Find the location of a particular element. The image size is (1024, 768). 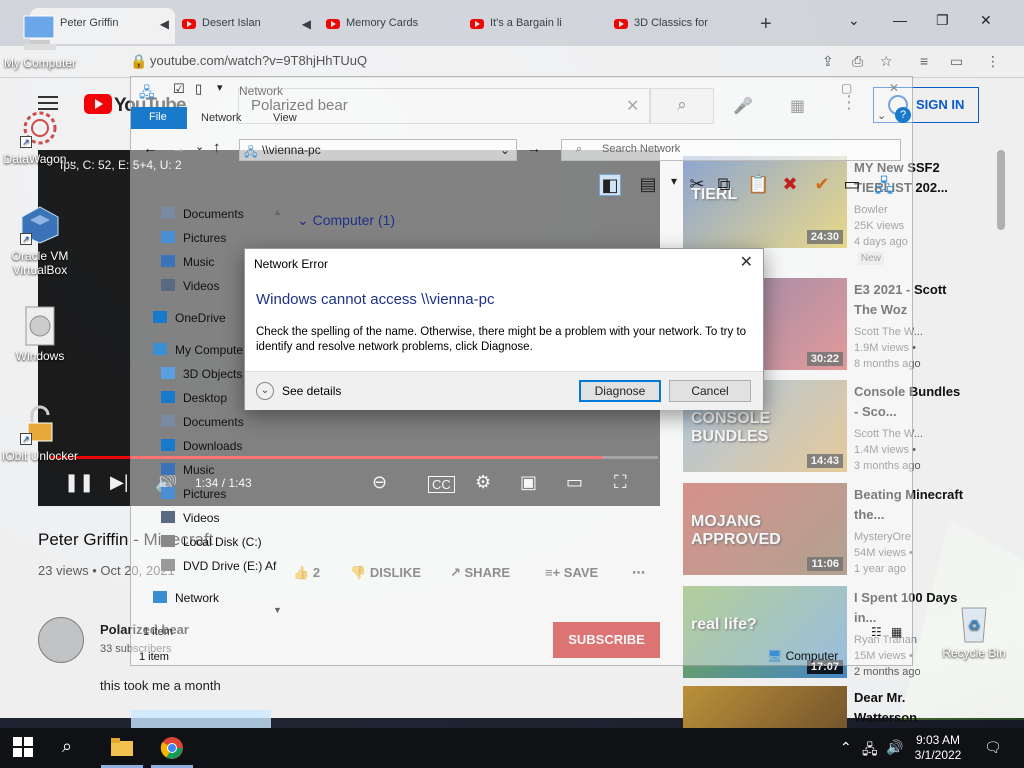

new-folder-icon: ▯ is located at coordinates (198, 89).